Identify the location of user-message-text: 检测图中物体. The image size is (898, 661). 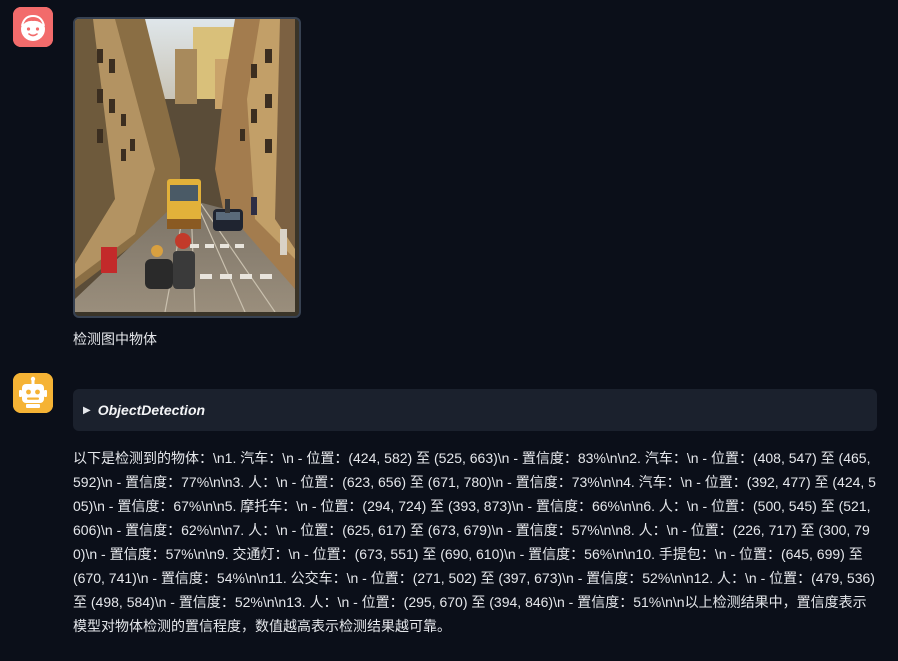
(115, 339).